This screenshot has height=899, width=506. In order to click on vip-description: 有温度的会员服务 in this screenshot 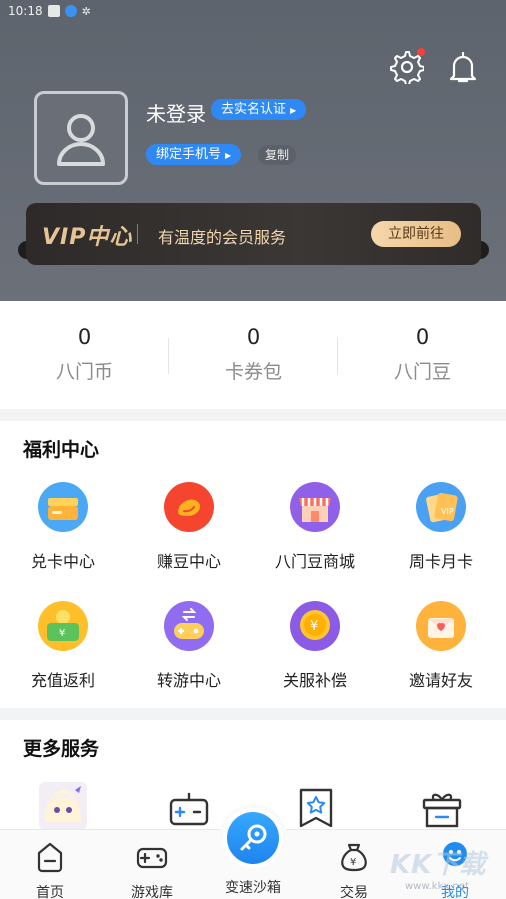, I will do `click(222, 237)`.